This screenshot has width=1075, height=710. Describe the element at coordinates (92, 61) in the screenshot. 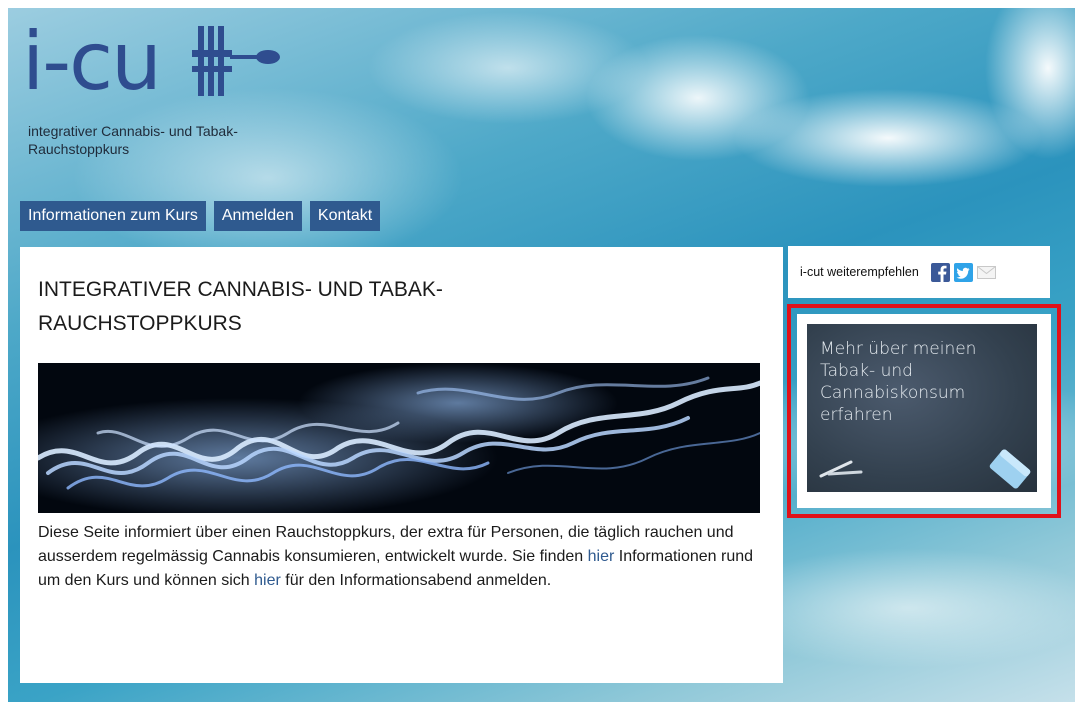

I see `logo-wordmark: i-cu` at that location.